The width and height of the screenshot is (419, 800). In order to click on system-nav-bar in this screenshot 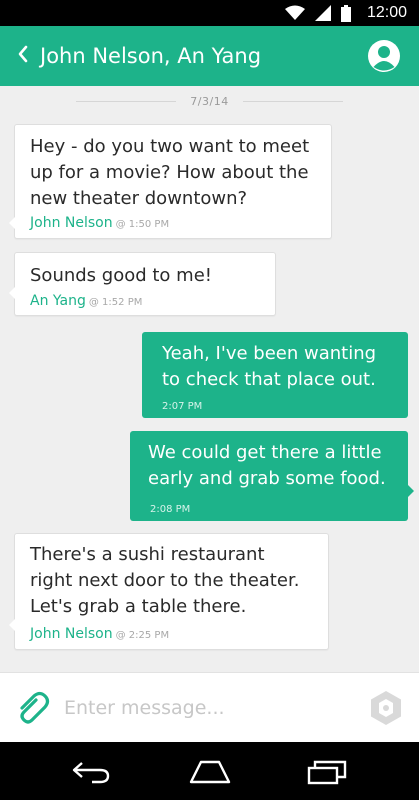, I will do `click(209, 771)`.